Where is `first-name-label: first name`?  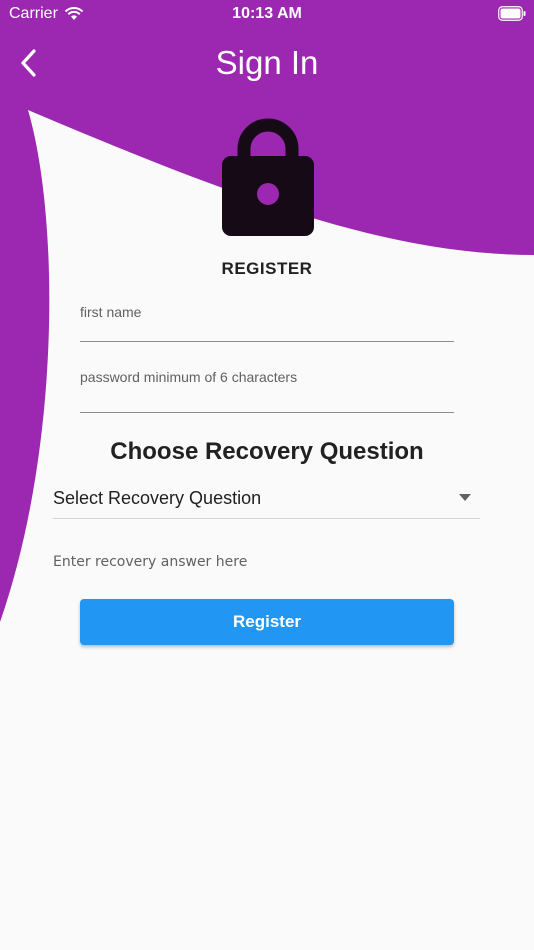
first-name-label: first name is located at coordinates (111, 312).